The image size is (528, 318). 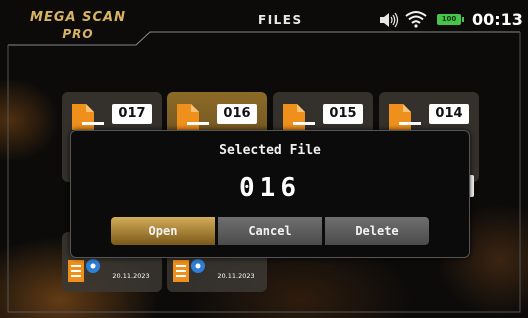 What do you see at coordinates (163, 231) in the screenshot?
I see `open-button: Open` at bounding box center [163, 231].